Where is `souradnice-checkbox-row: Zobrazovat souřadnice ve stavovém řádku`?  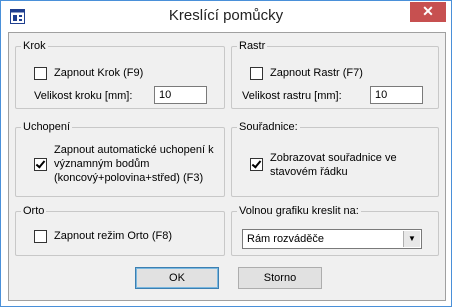 souradnice-checkbox-row: Zobrazovat souřadnice ve stavovém řádku is located at coordinates (323, 165).